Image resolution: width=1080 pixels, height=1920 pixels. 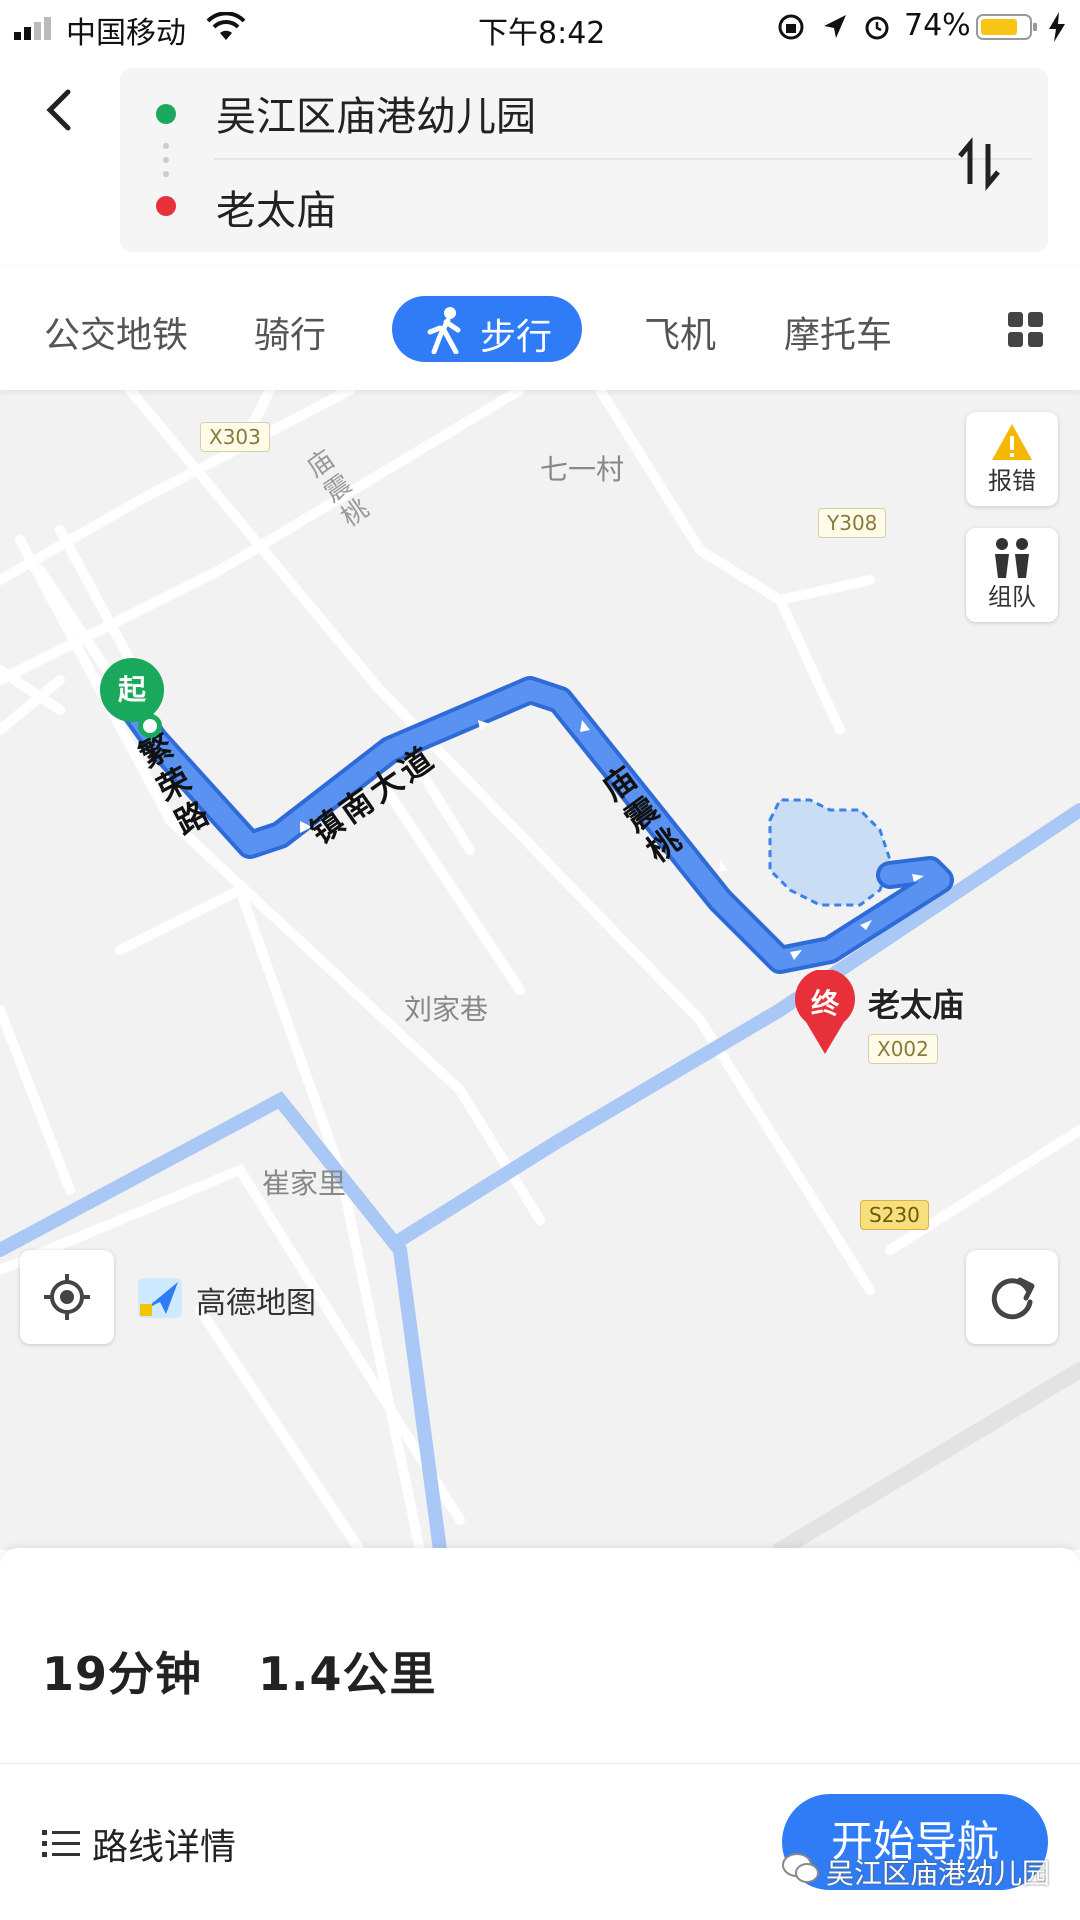 I want to click on duration-value: 19分钟, so click(x=122, y=1674).